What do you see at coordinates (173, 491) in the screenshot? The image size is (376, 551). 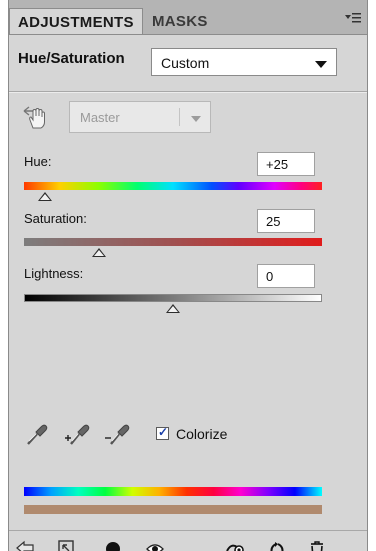 I see `input-color-spectrum-bar` at bounding box center [173, 491].